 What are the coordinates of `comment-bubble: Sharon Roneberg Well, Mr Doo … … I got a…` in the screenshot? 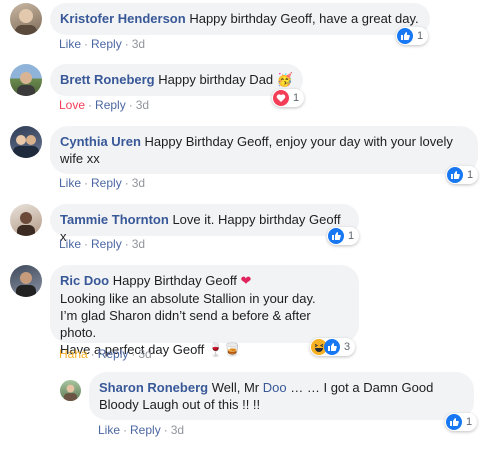 It's located at (281, 396).